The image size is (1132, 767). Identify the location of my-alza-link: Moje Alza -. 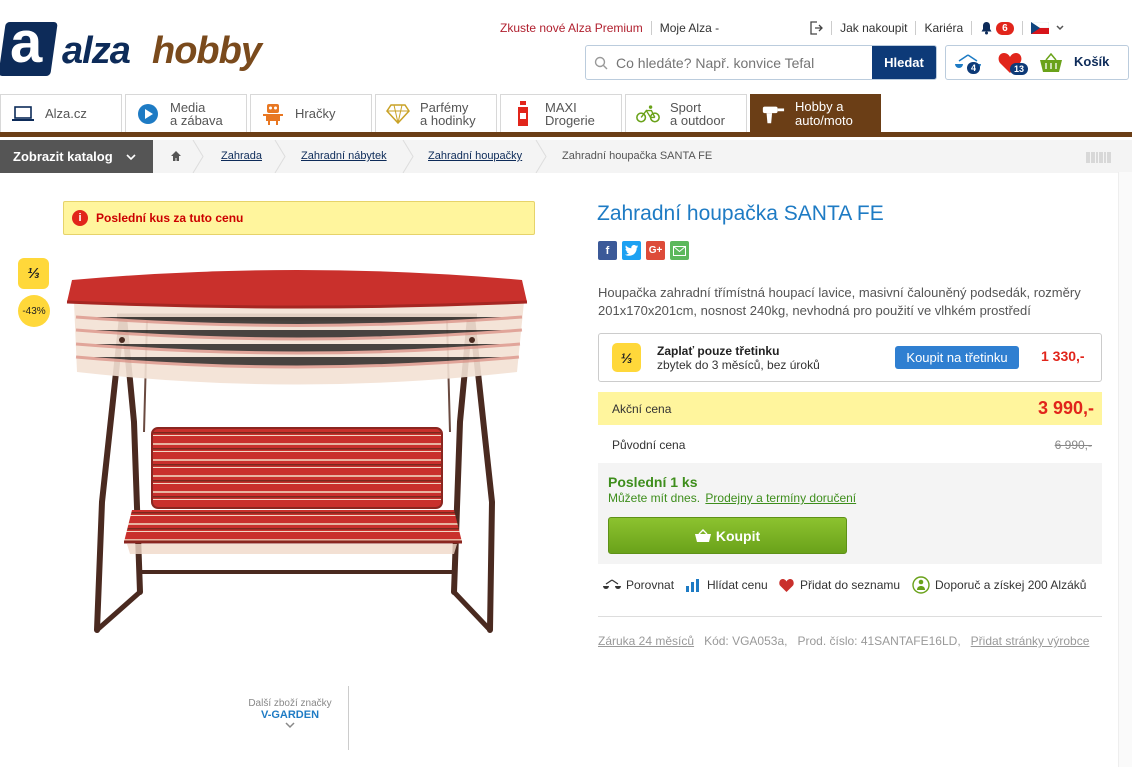
(689, 28).